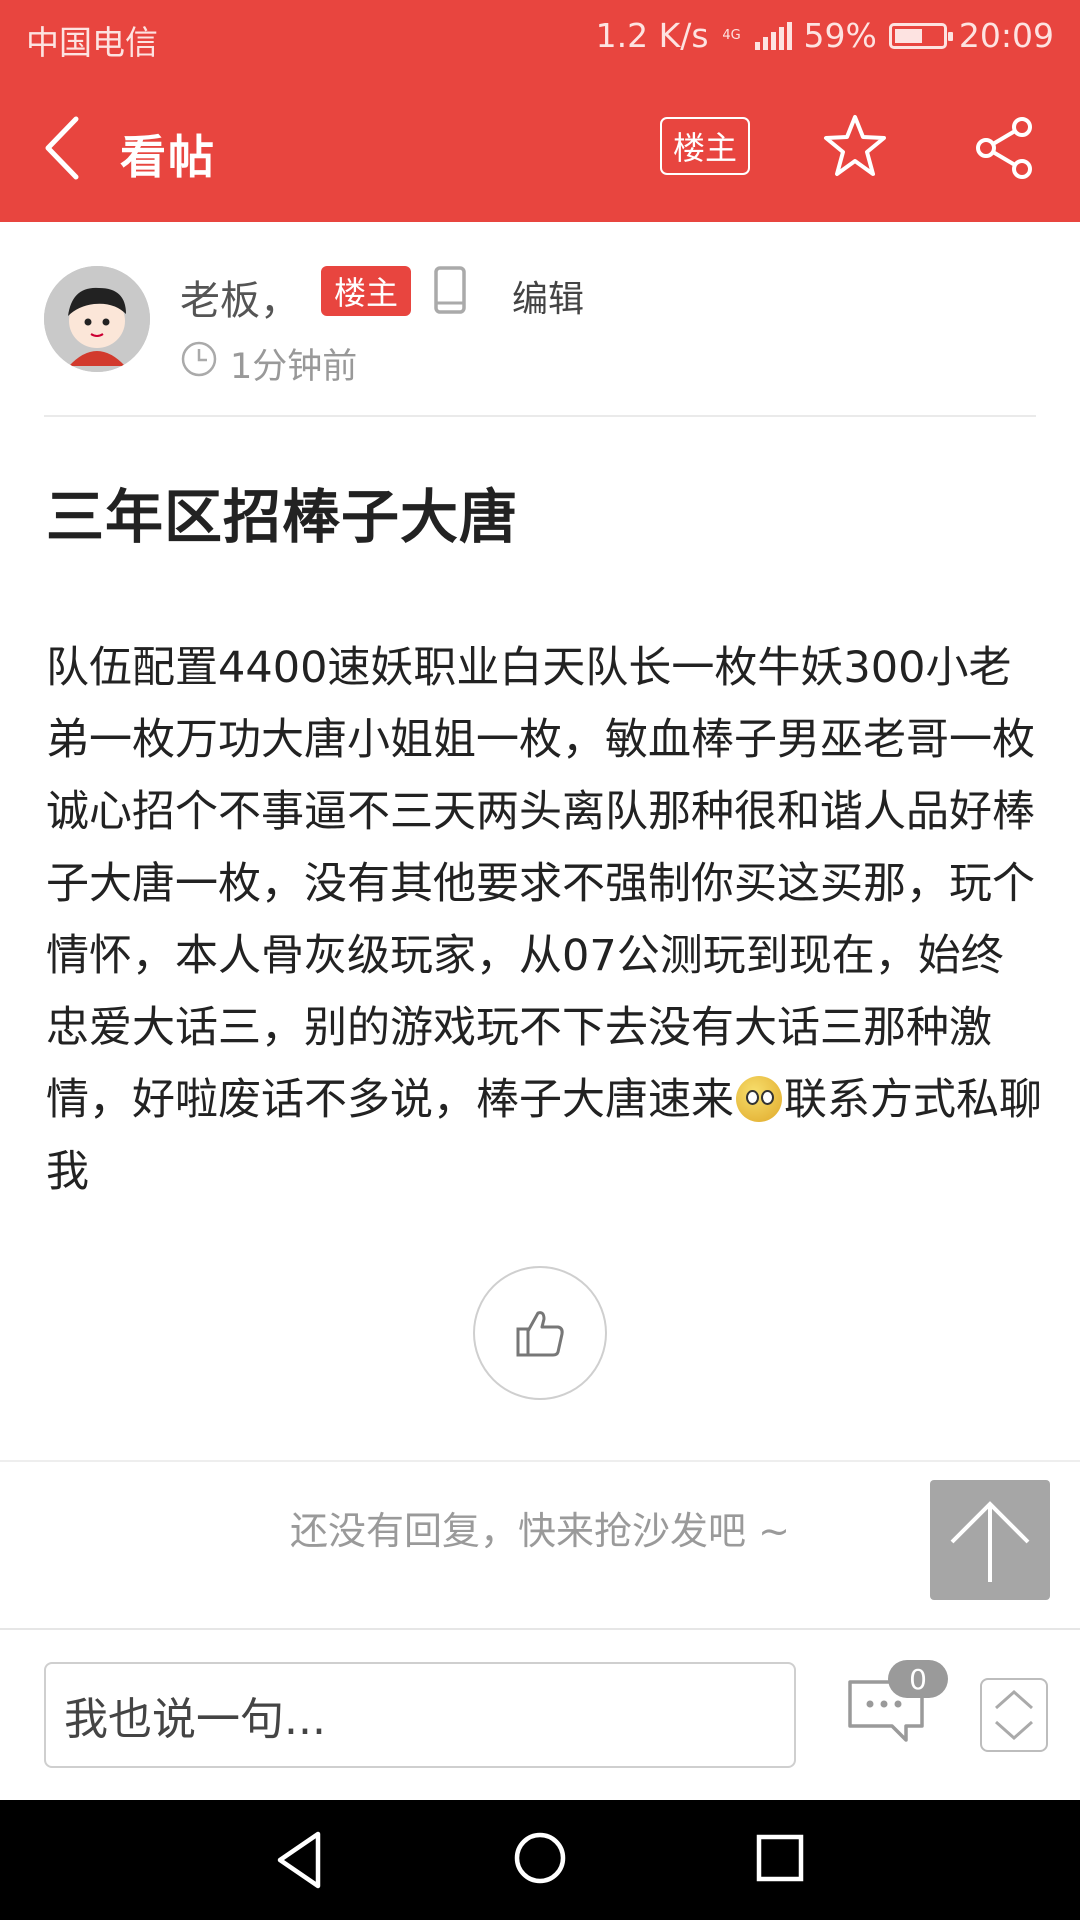 The height and width of the screenshot is (1920, 1080). I want to click on thumbs-up-icon, so click(540, 1334).